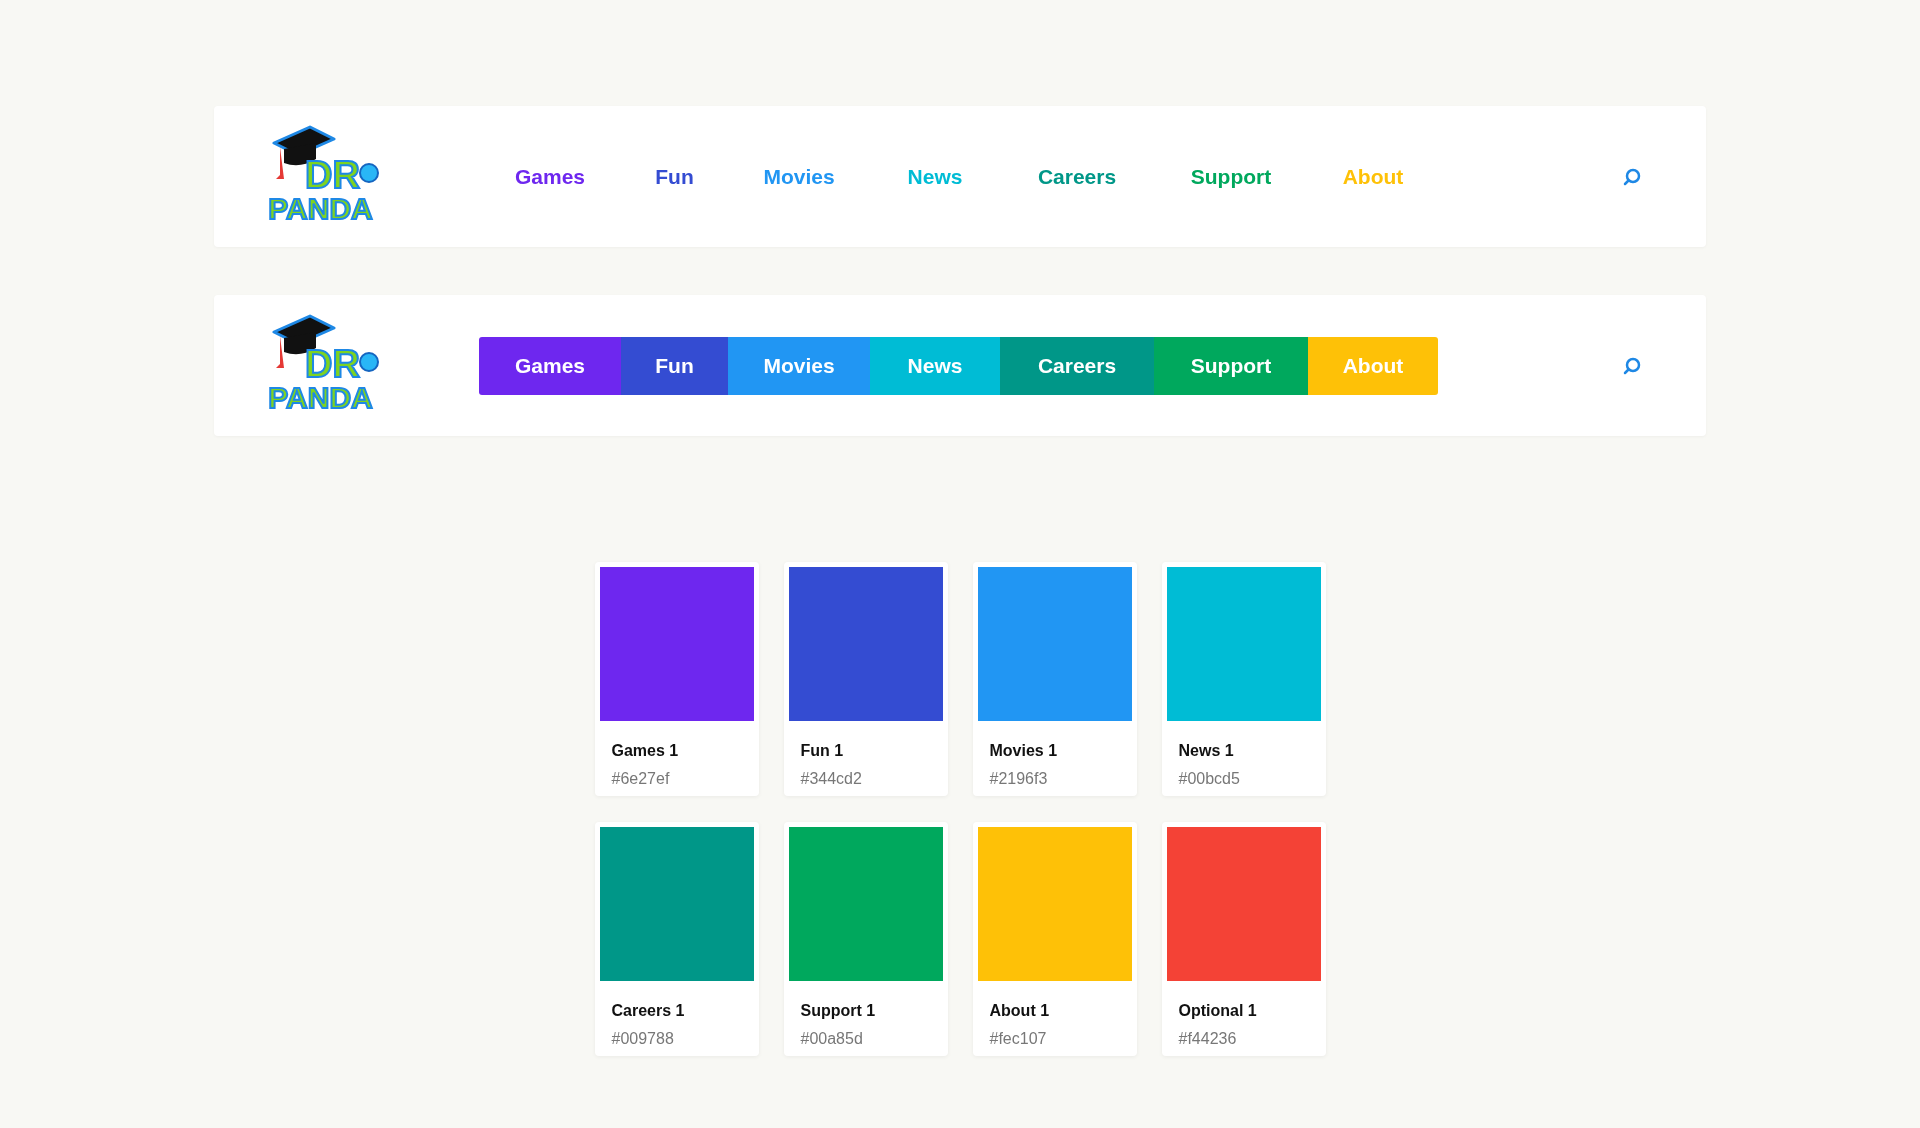 Image resolution: width=1920 pixels, height=1128 pixels. What do you see at coordinates (1019, 779) in the screenshot?
I see `swatch-hex: #2196f3` at bounding box center [1019, 779].